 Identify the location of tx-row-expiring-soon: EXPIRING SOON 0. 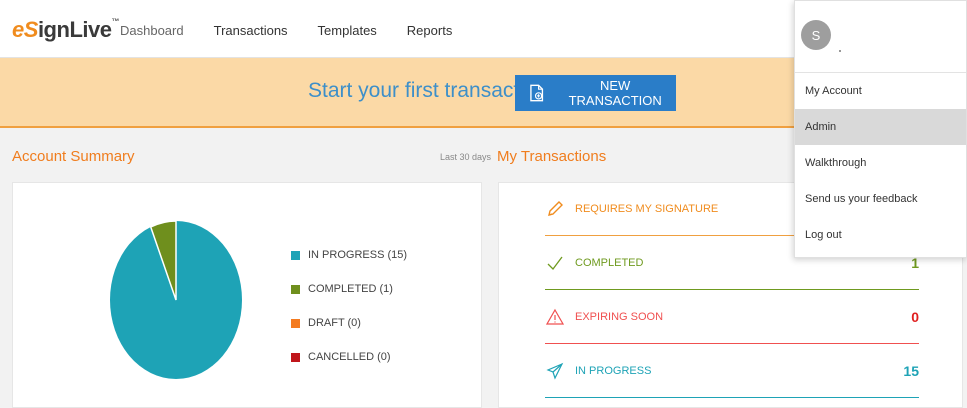
(732, 317).